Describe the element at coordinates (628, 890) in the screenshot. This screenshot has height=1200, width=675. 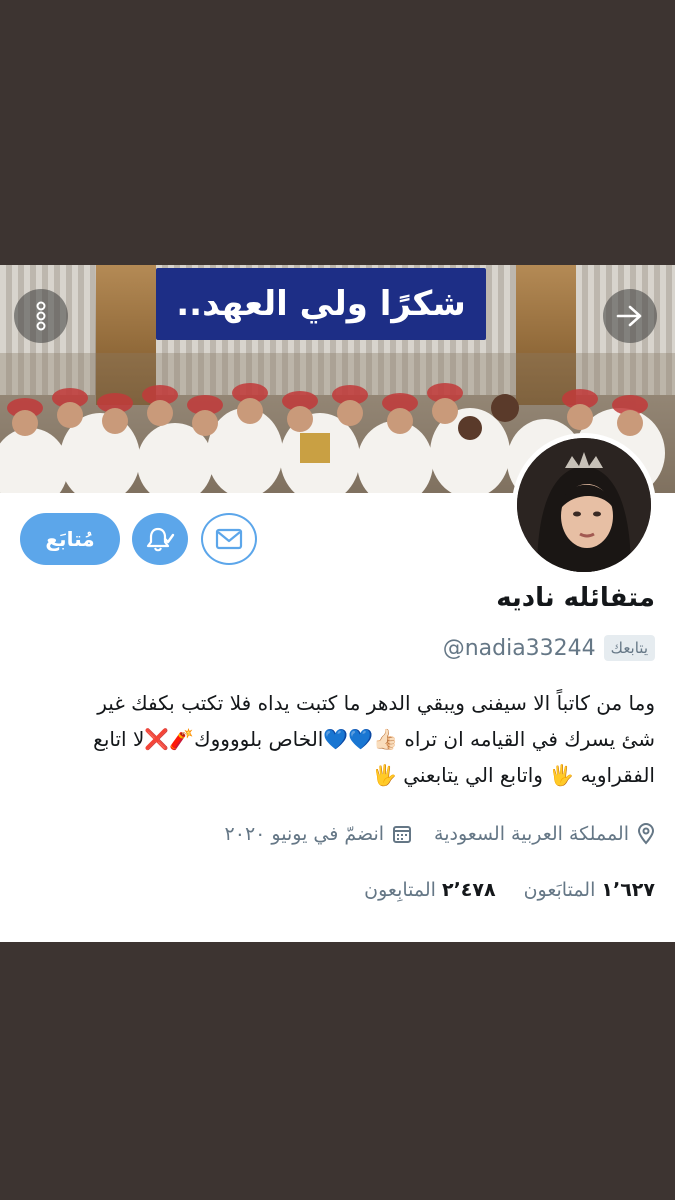
I see `following-count: ١٬٦٢٧` at that location.